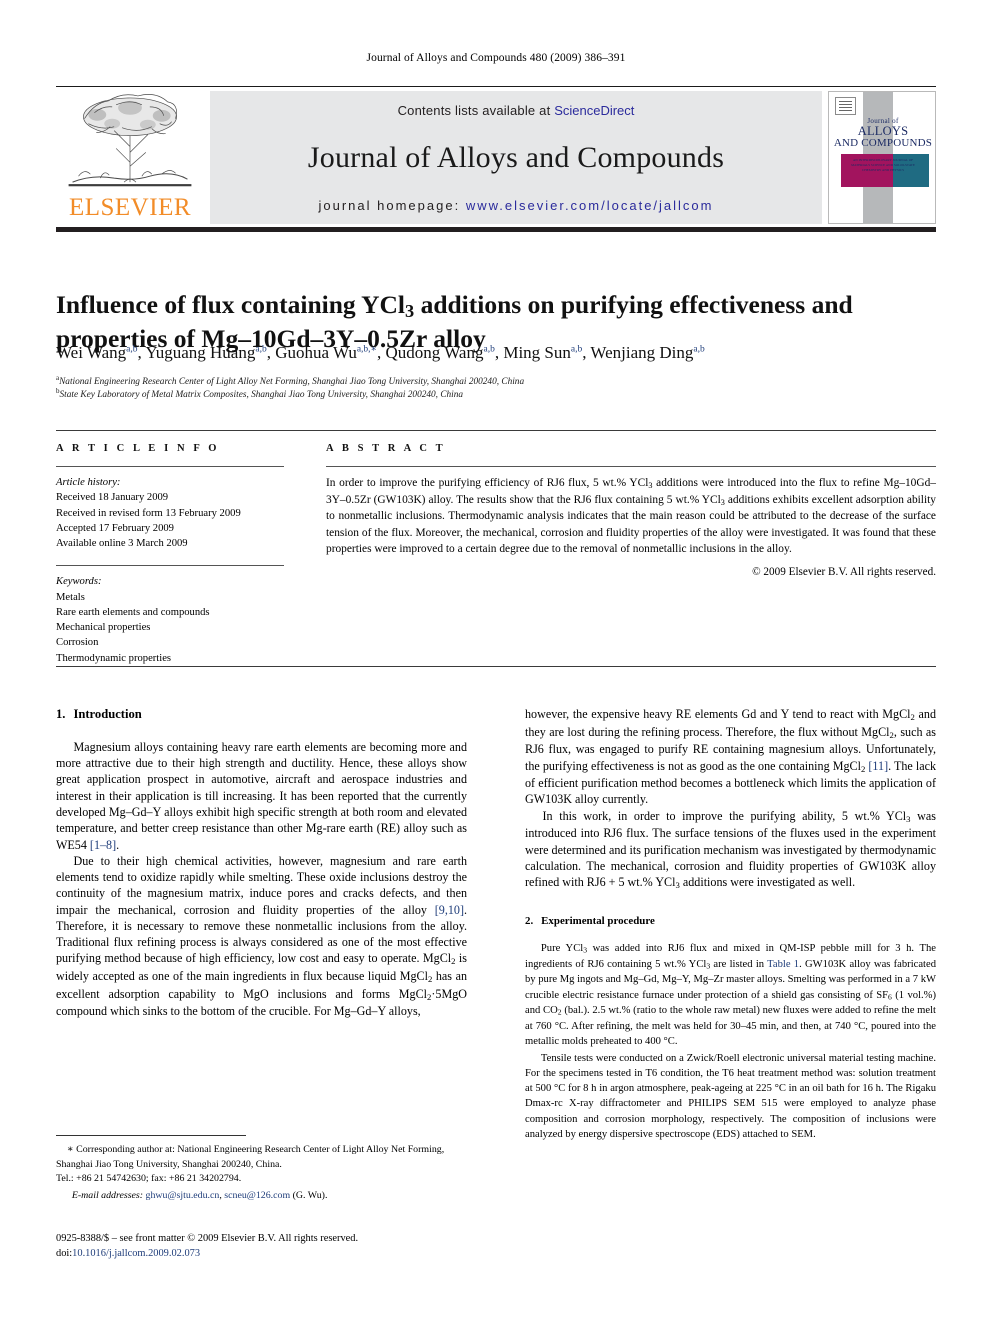 This screenshot has width=992, height=1323. I want to click on abstract-divider, so click(631, 466).